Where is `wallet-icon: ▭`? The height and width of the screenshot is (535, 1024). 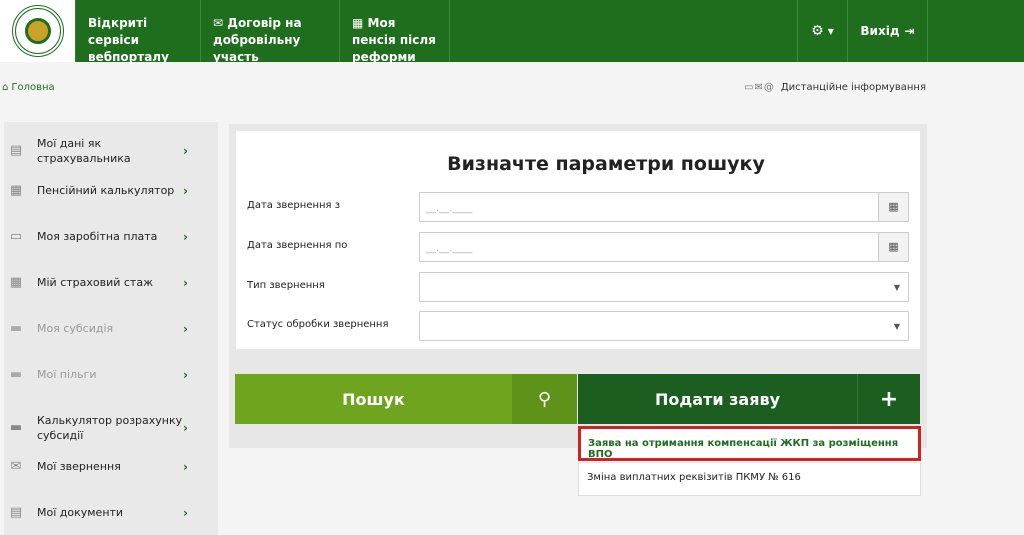
wallet-icon: ▭ is located at coordinates (16, 236).